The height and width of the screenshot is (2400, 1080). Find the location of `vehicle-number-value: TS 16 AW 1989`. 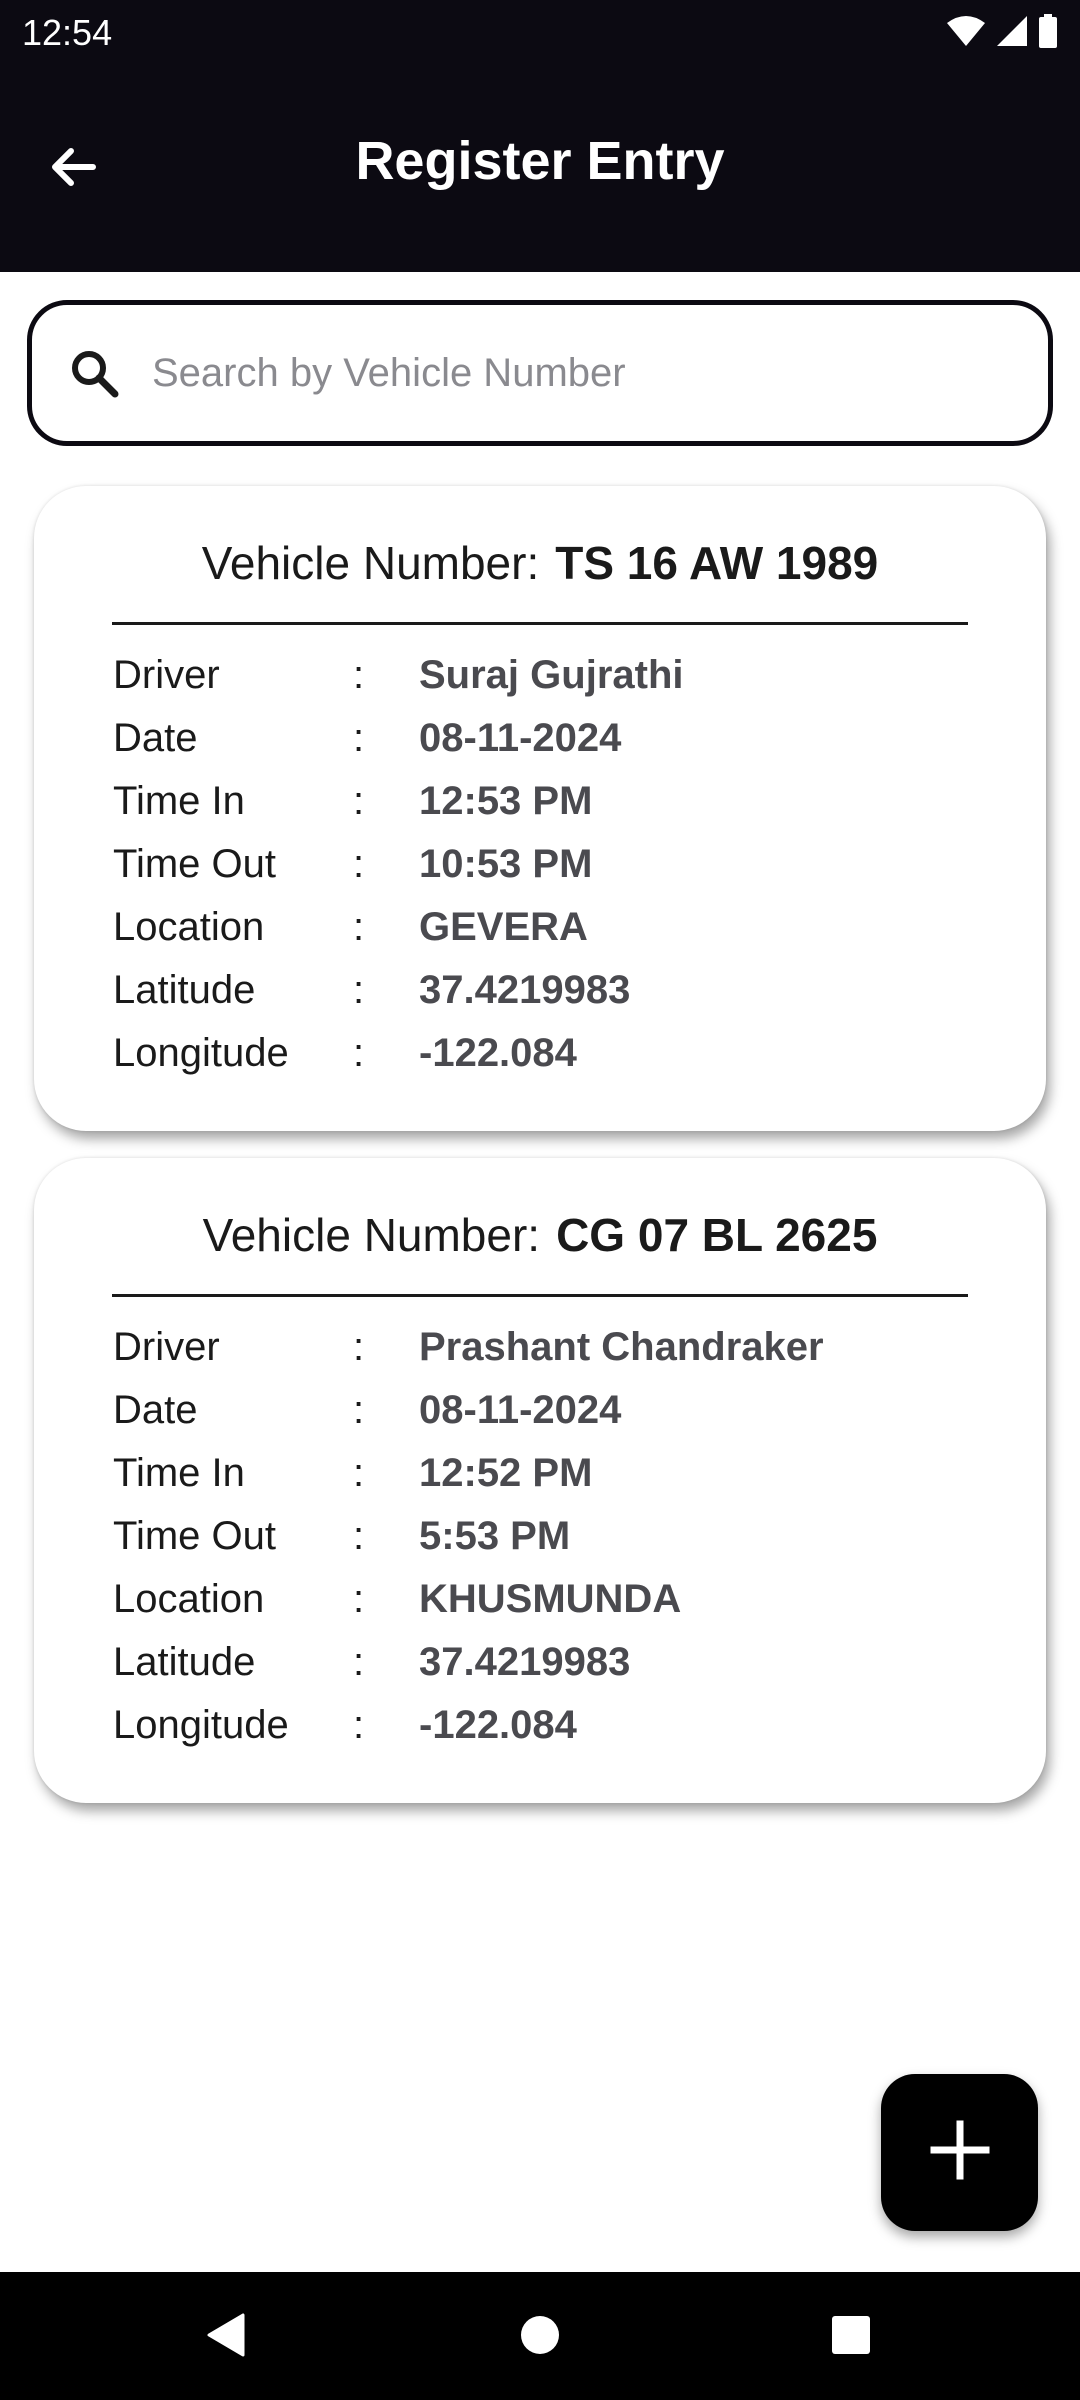

vehicle-number-value: TS 16 AW 1989 is located at coordinates (717, 563).